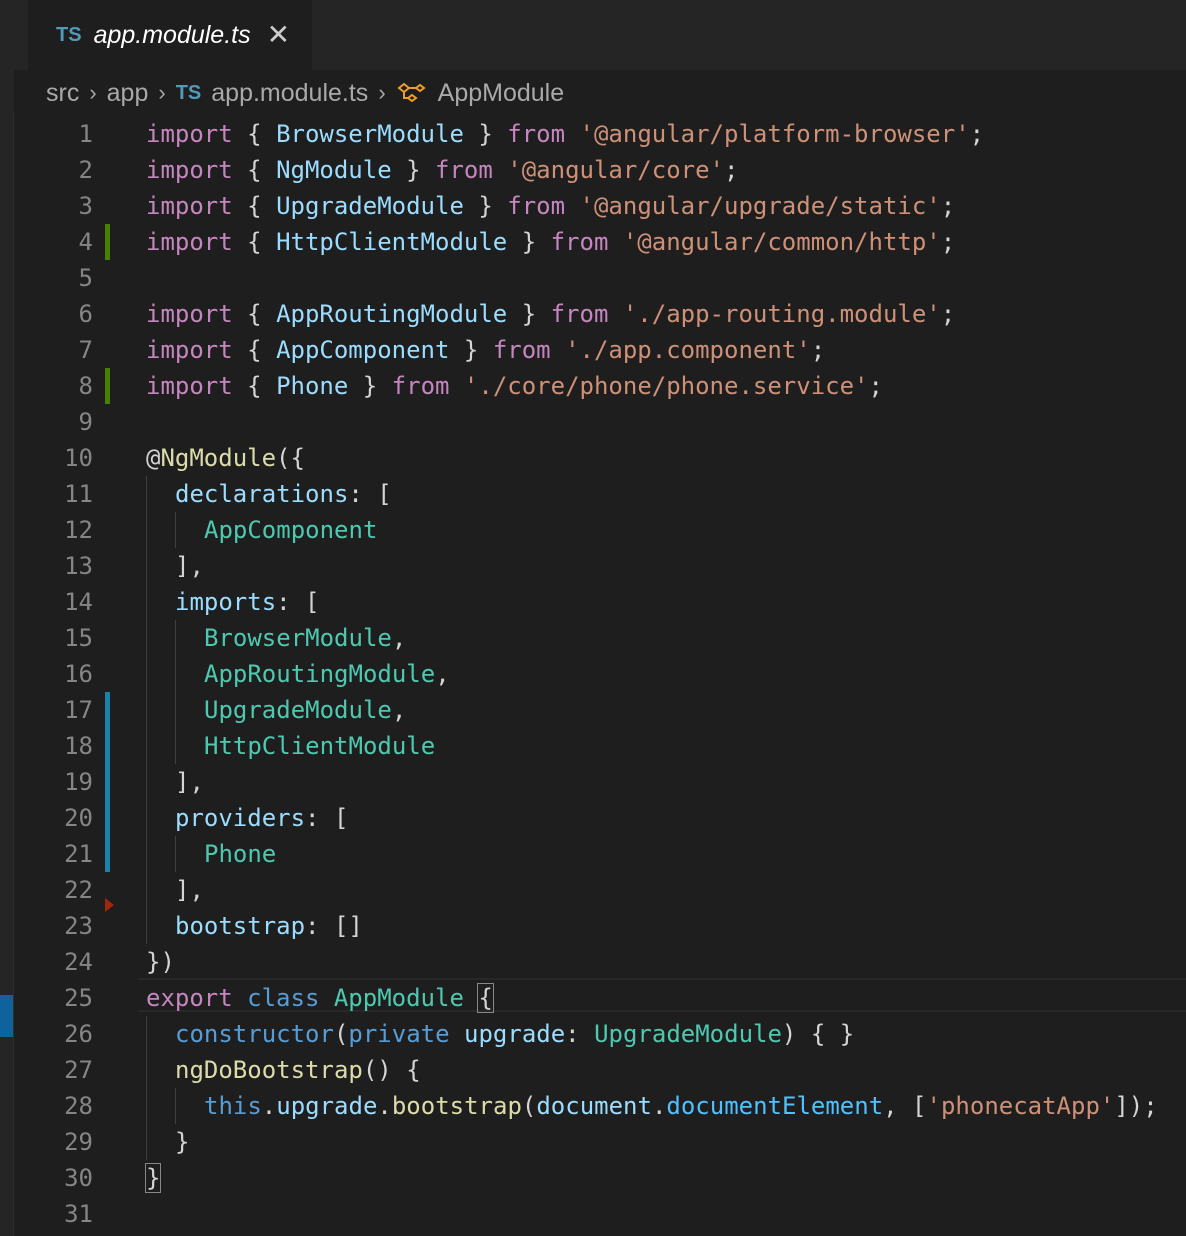 The width and height of the screenshot is (1186, 1236). Describe the element at coordinates (276, 710) in the screenshot. I see `line-text: UpgradeModule,` at that location.